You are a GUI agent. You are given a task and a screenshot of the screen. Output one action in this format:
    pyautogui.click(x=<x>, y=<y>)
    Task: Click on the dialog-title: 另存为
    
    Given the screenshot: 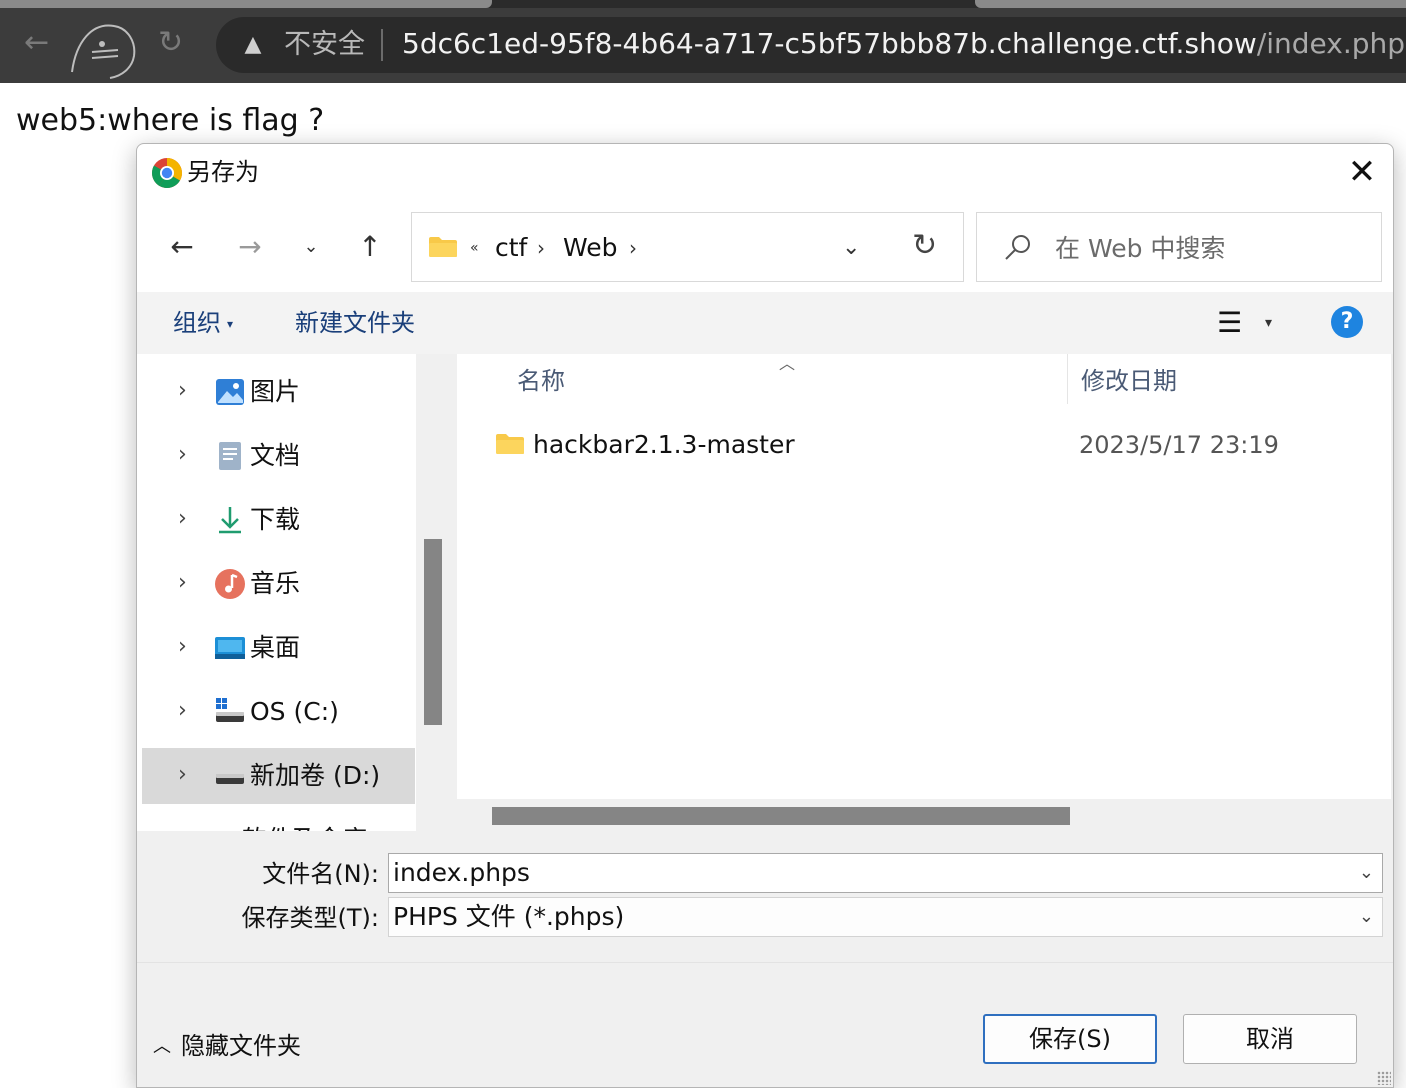 What is the action you would take?
    pyautogui.click(x=223, y=172)
    